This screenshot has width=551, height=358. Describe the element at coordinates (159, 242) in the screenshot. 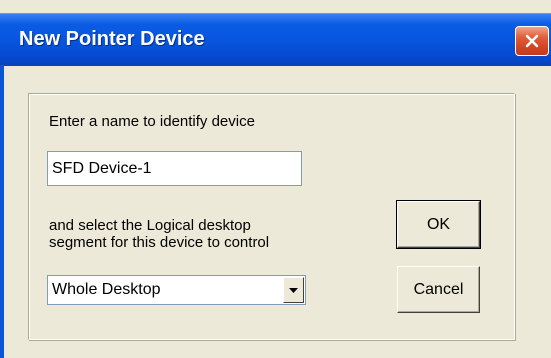

I see `segment-prompt-line2: segment for this device to control` at that location.